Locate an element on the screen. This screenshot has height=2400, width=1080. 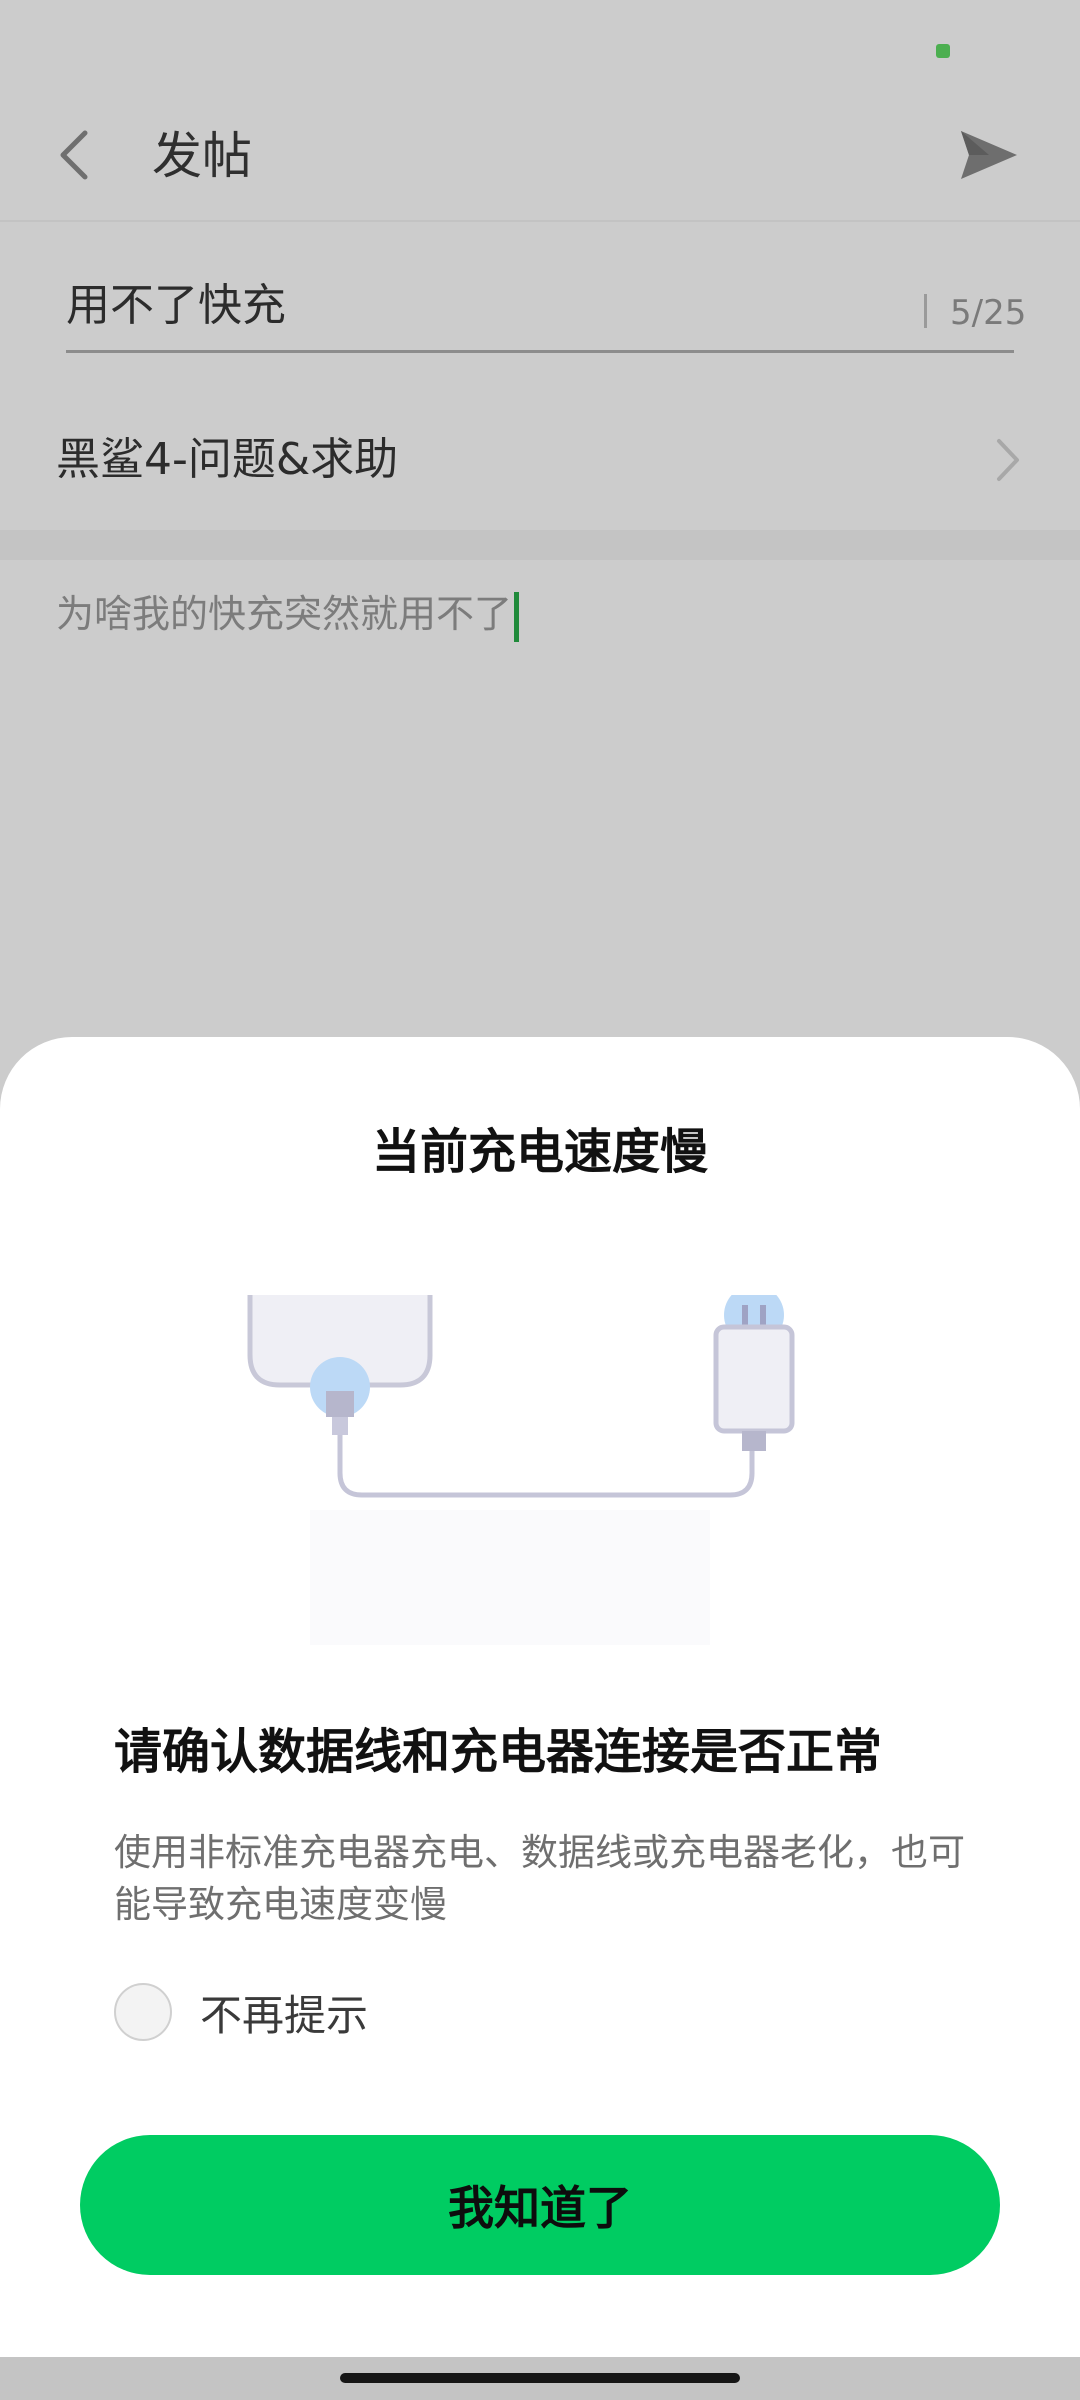
post-body-text: 为啥我的快充突然就用不了 is located at coordinates (284, 614).